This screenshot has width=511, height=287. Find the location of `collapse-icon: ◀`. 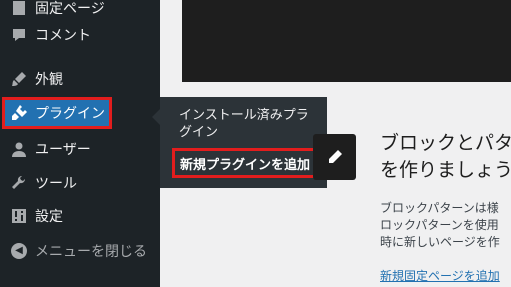

collapse-icon: ◀ is located at coordinates (19, 251).